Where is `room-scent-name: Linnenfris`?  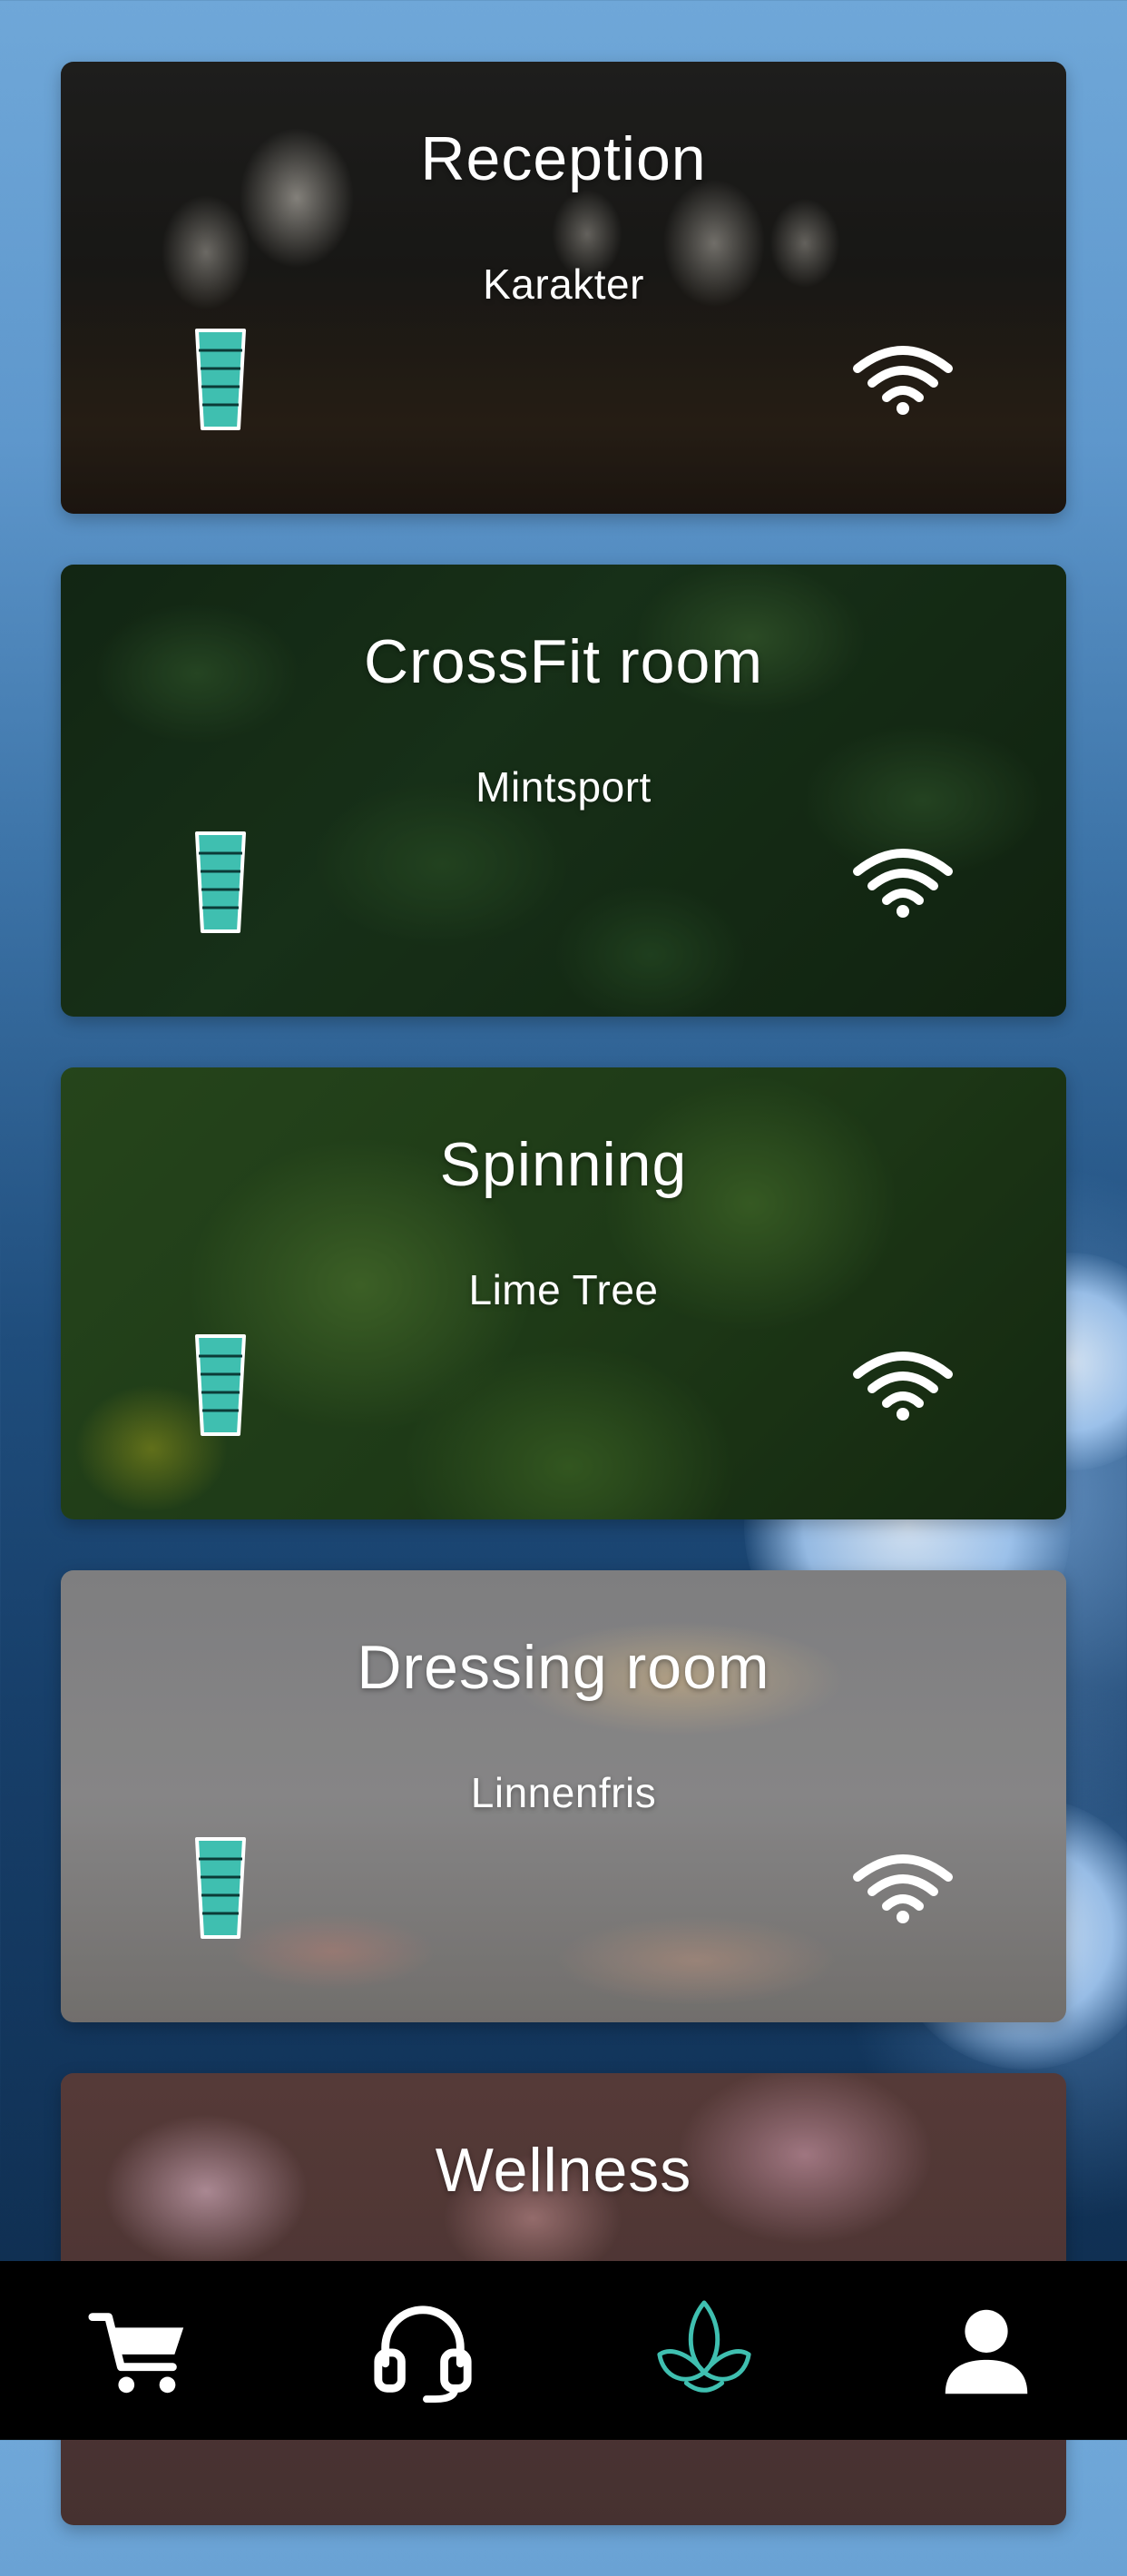 room-scent-name: Linnenfris is located at coordinates (563, 1792).